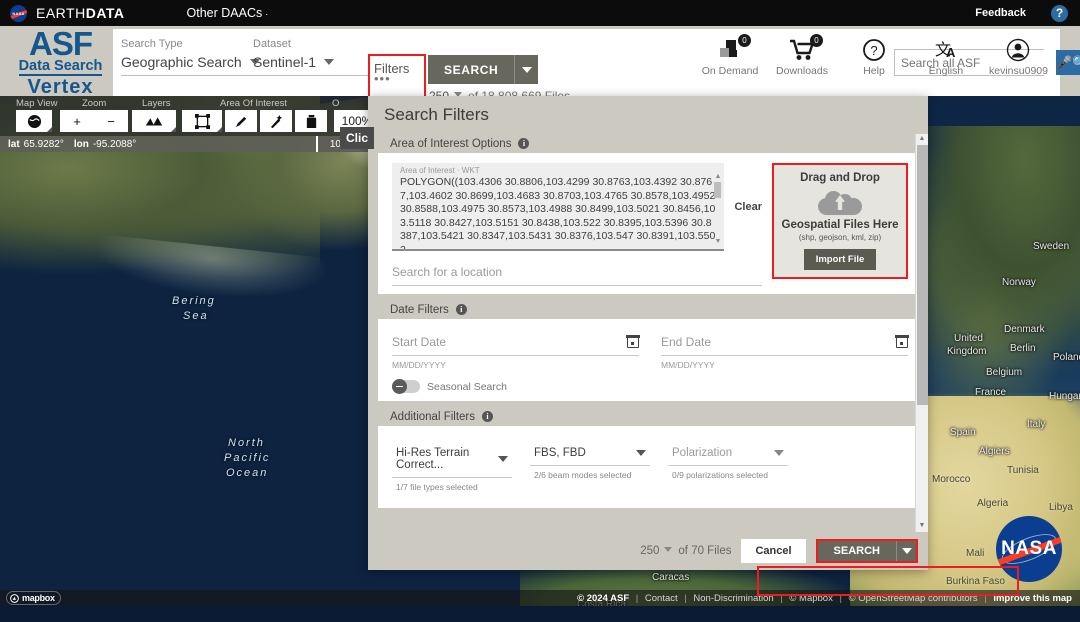 The width and height of the screenshot is (1080, 622). I want to click on beam-mode-select: FBS, FBD 2/6 beam modes selected, so click(590, 468).